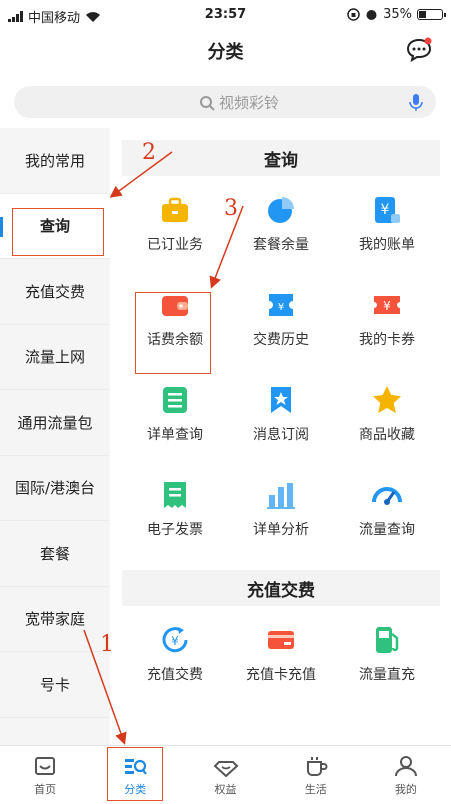 This screenshot has width=451, height=804. I want to click on search-placeholder: 视频彩铃, so click(239, 102).